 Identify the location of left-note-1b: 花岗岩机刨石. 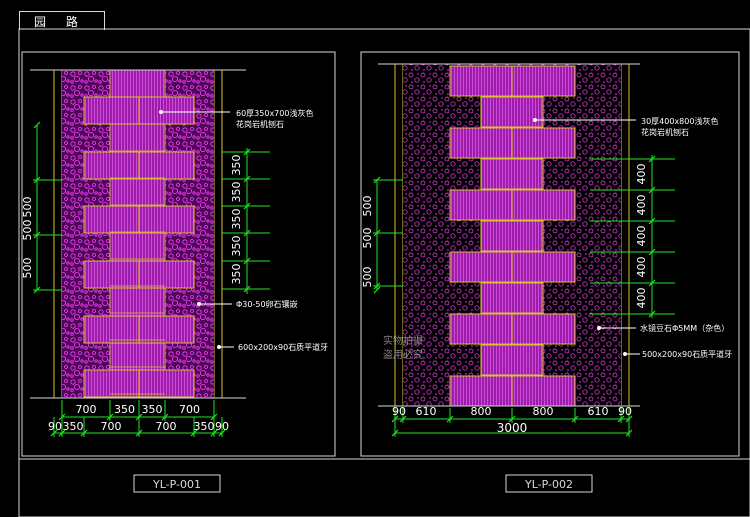
(260, 124).